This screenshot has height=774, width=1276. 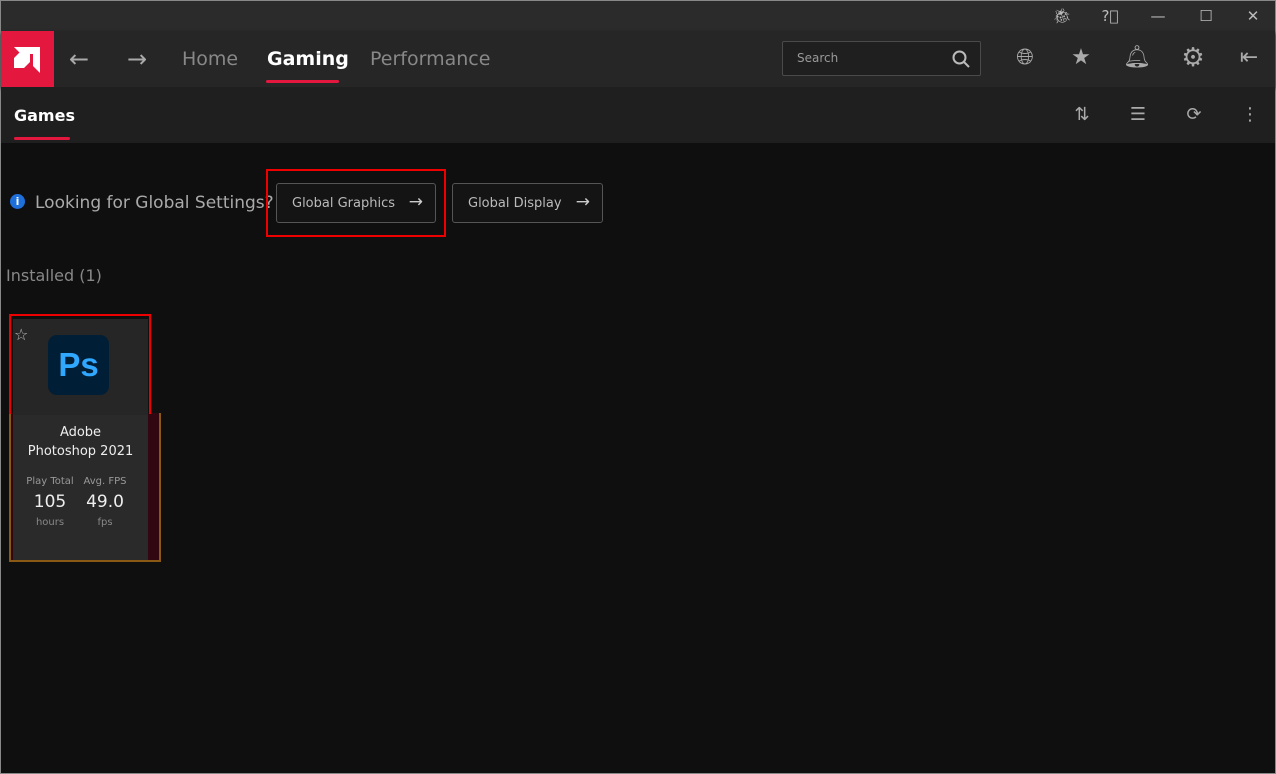 What do you see at coordinates (1081, 58) in the screenshot?
I see `star-icon: ★` at bounding box center [1081, 58].